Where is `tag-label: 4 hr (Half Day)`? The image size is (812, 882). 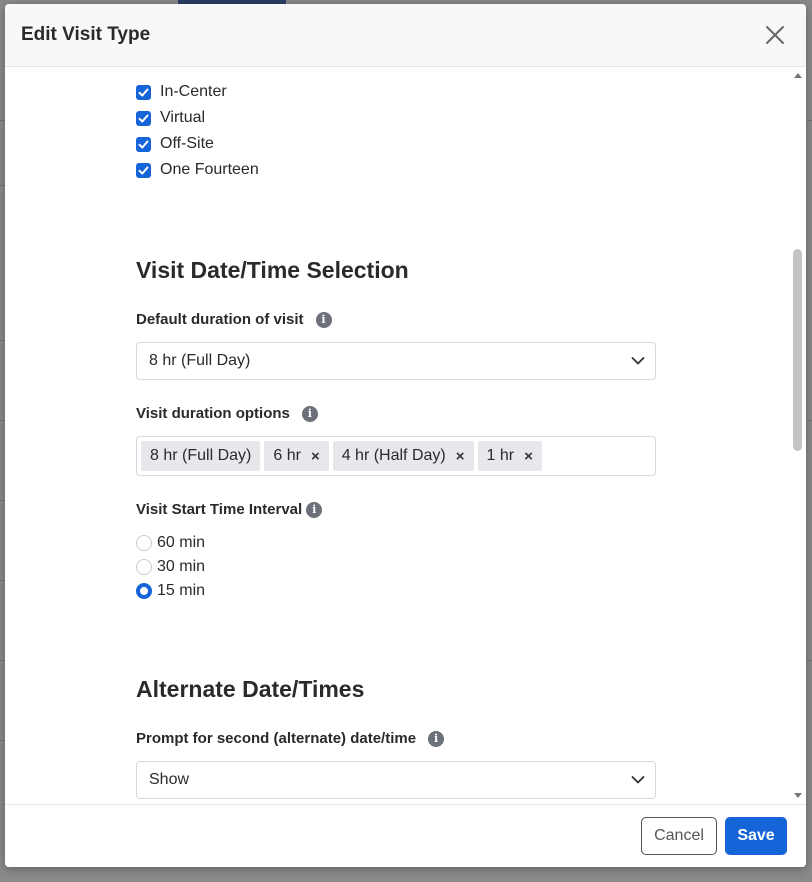
tag-label: 4 hr (Half Day) is located at coordinates (393, 455).